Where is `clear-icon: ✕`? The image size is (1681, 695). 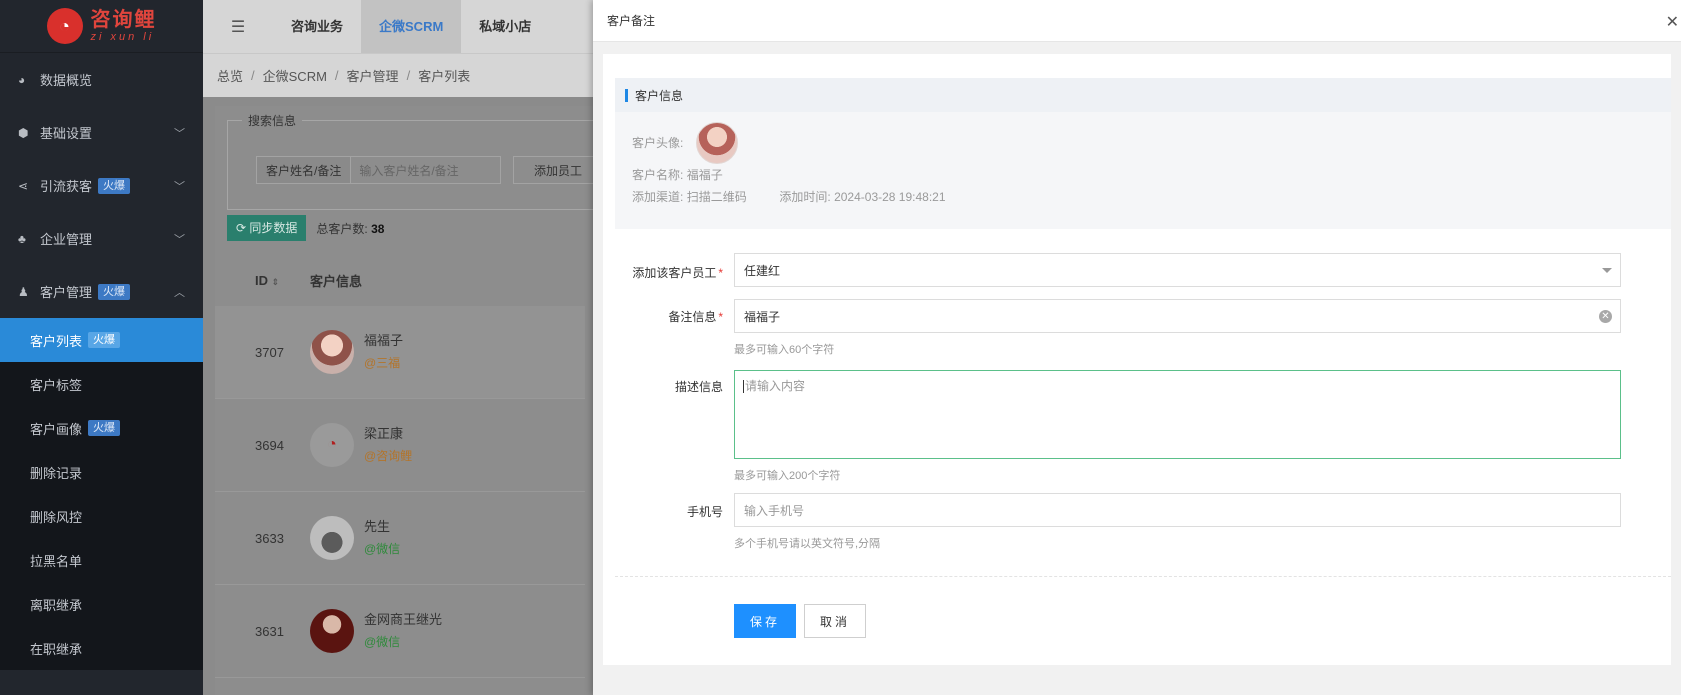
clear-icon: ✕ is located at coordinates (1605, 316).